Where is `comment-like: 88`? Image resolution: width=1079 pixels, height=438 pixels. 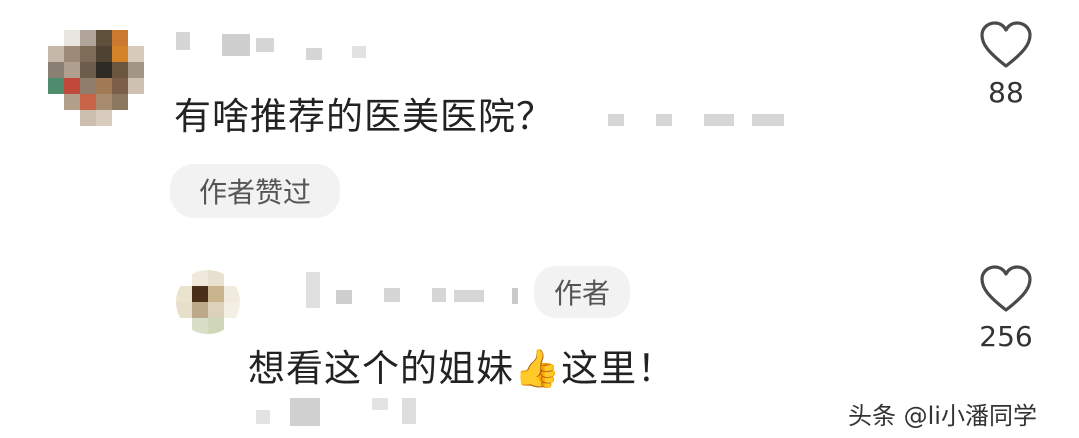 comment-like: 88 is located at coordinates (1006, 64).